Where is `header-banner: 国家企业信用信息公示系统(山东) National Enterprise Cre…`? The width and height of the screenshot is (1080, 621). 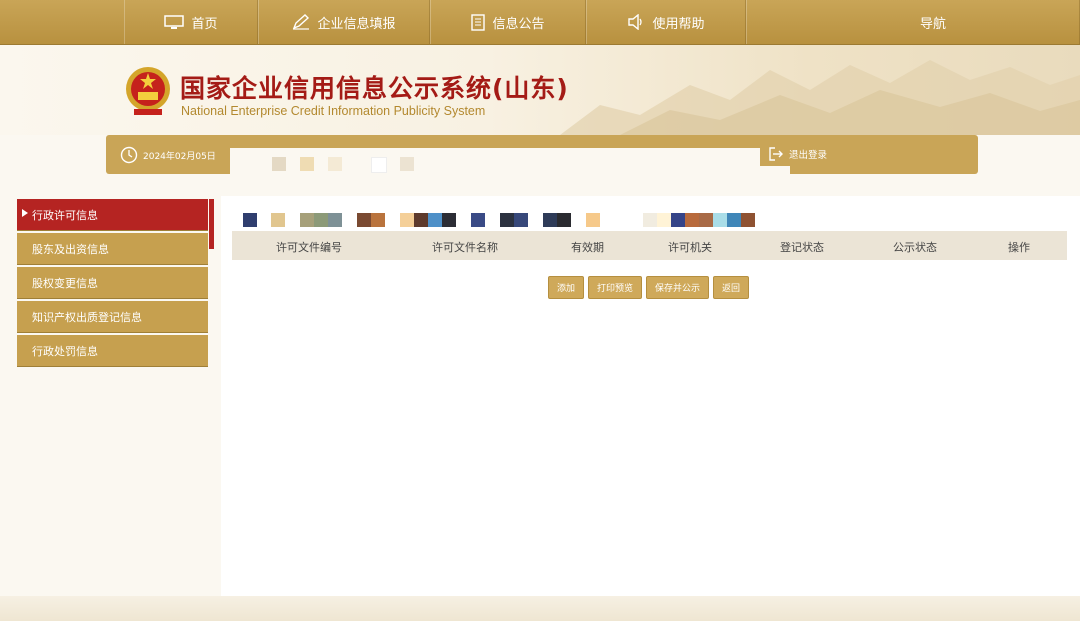 header-banner: 国家企业信用信息公示系统(山东) National Enterprise Cre… is located at coordinates (540, 90).